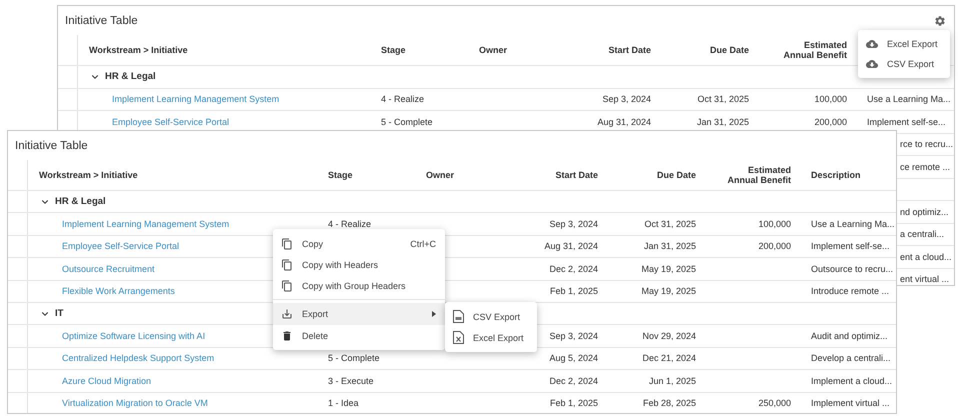 This screenshot has width=958, height=417. I want to click on spreadsheet-file-icon, so click(458, 337).